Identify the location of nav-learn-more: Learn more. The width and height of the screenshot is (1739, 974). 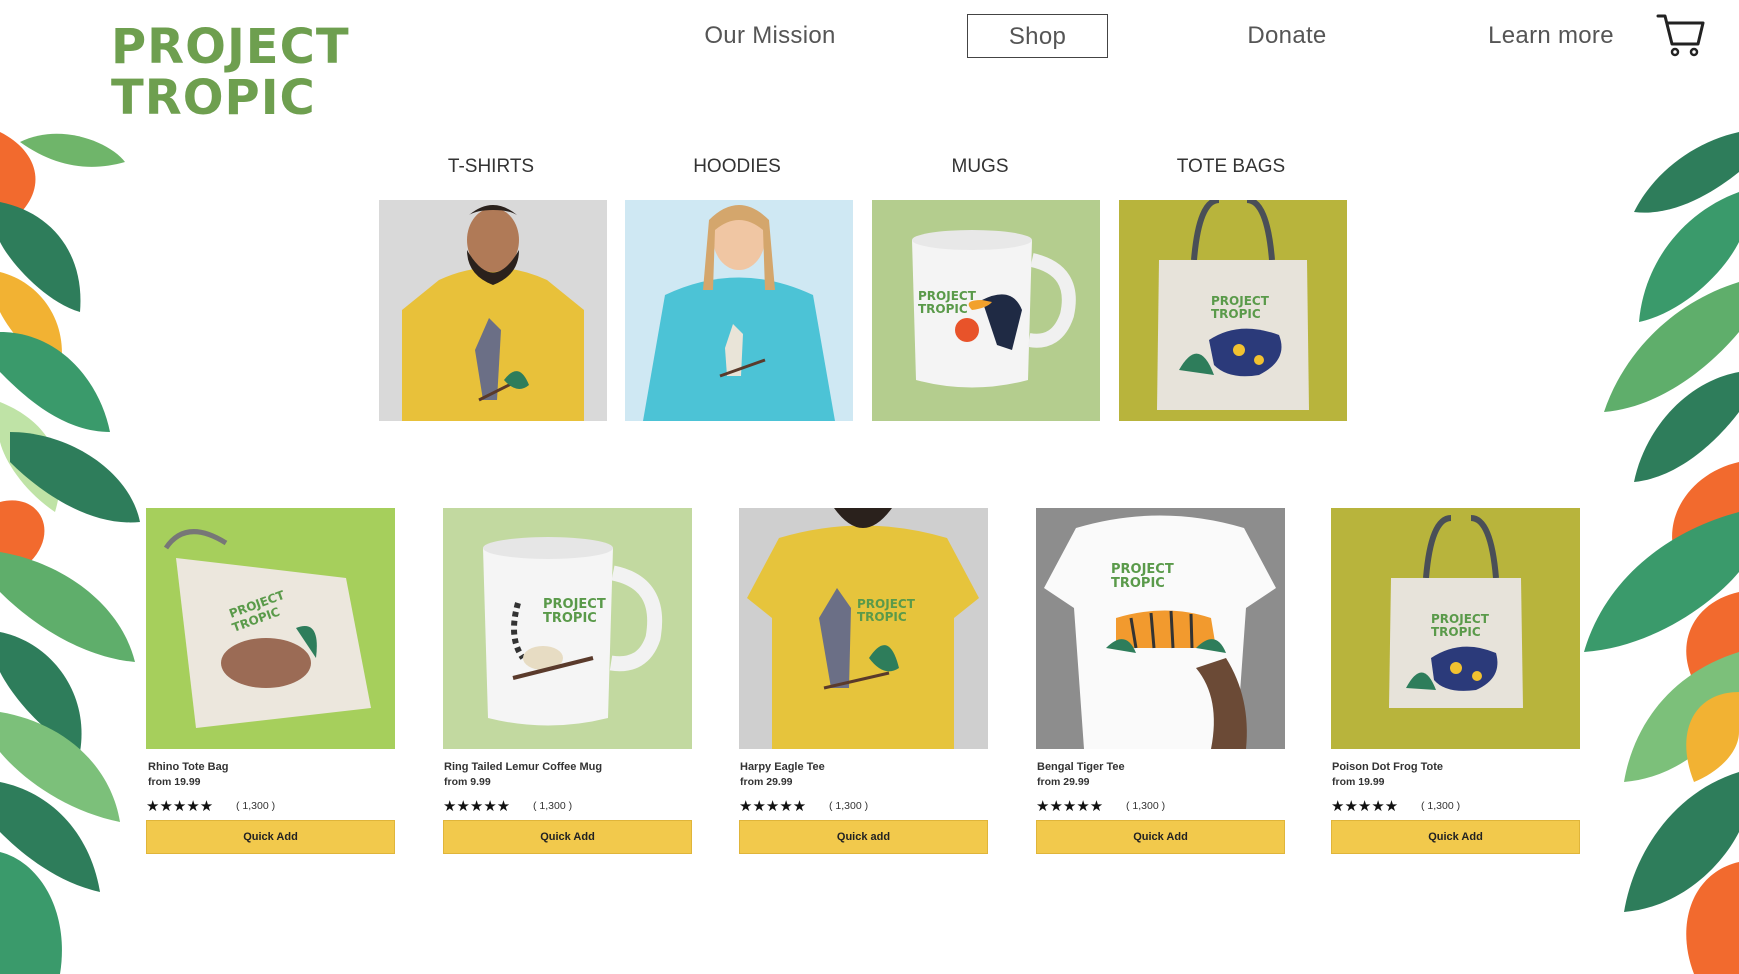
(1551, 36).